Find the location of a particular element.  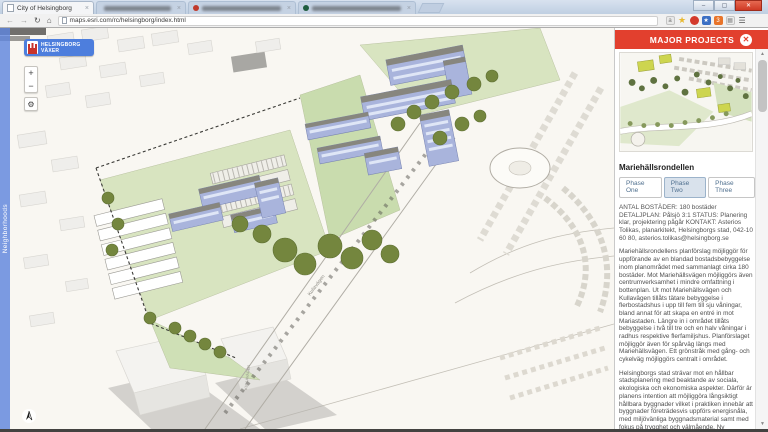

neighborhoods-label: Neighborhoods is located at coordinates (5, 228).